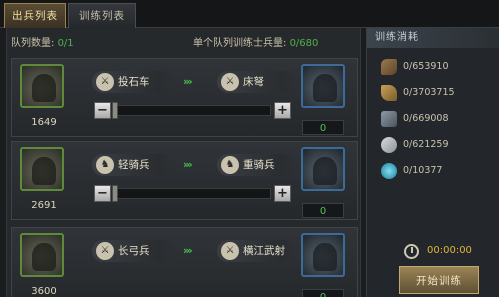 The height and width of the screenshot is (297, 499). Describe the element at coordinates (389, 144) in the screenshot. I see `stone-icon` at that location.